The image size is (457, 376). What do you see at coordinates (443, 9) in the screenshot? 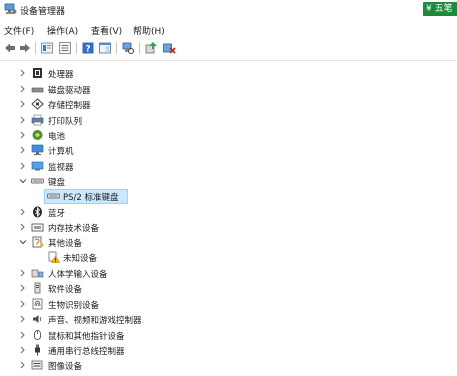
I see `ime-label: 五笔` at bounding box center [443, 9].